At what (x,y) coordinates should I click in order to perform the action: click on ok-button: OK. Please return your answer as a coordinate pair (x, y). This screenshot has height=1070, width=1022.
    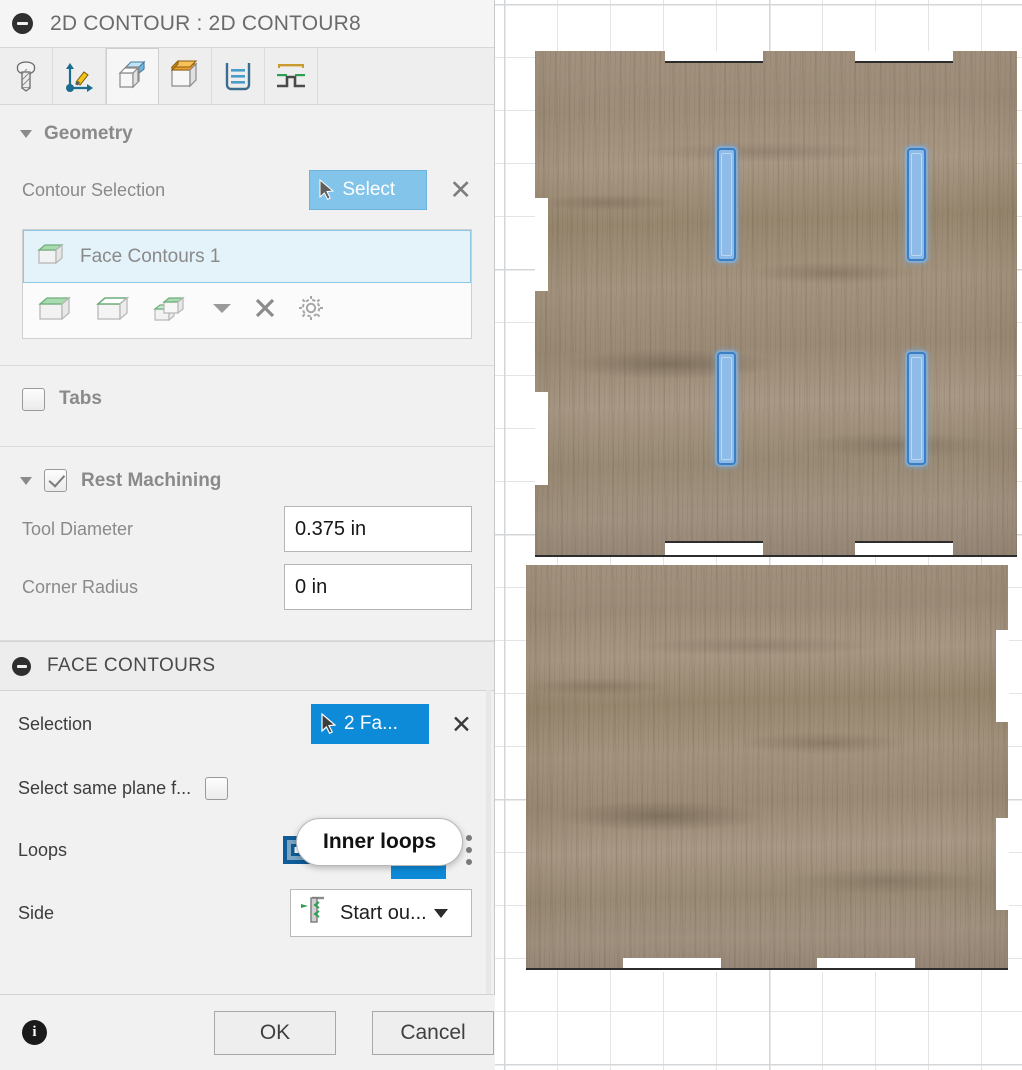
    Looking at the image, I should click on (275, 1032).